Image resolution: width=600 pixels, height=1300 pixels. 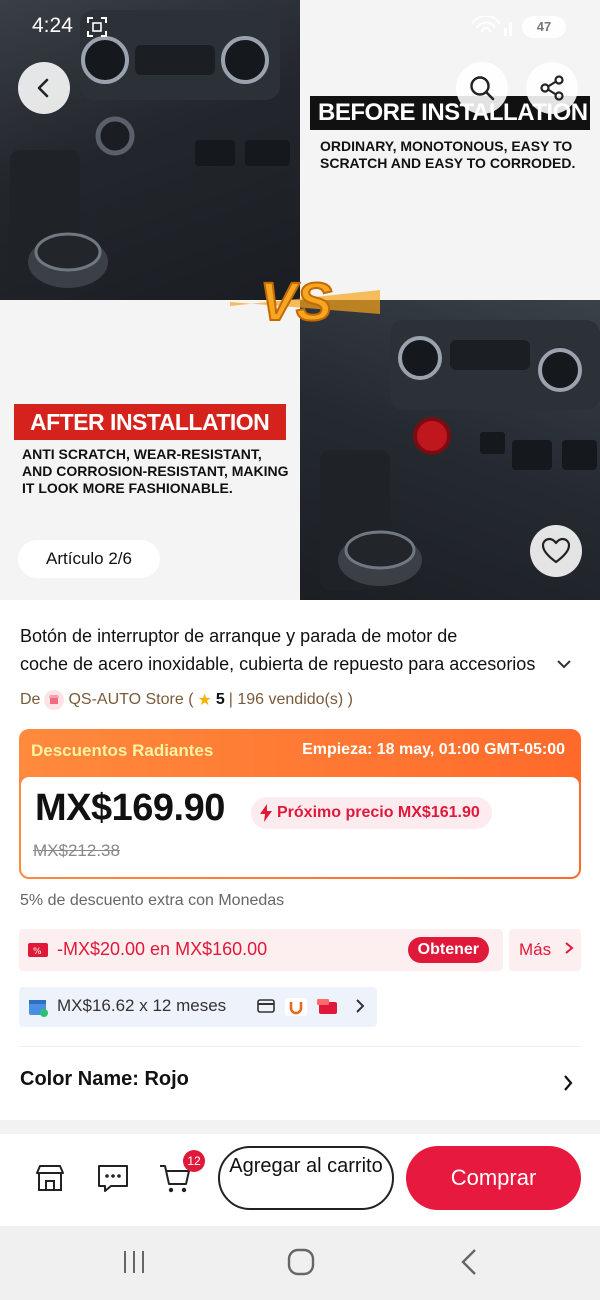 I want to click on store-rating: 5, so click(x=220, y=699).